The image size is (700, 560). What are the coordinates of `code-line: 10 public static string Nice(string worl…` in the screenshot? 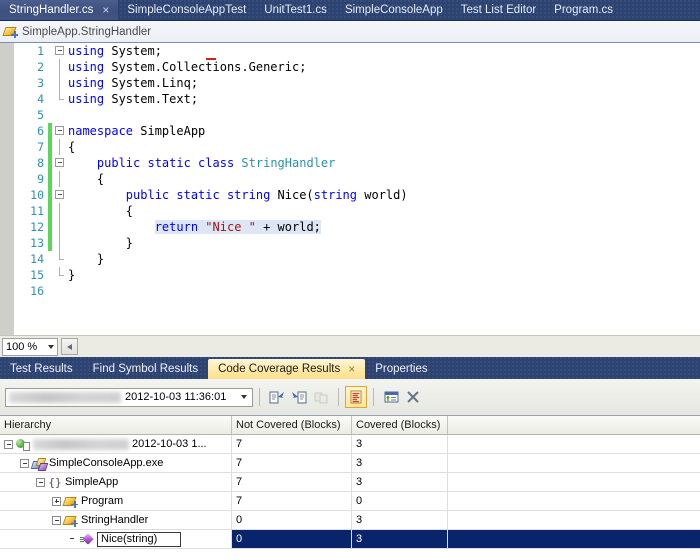 It's located at (357, 195).